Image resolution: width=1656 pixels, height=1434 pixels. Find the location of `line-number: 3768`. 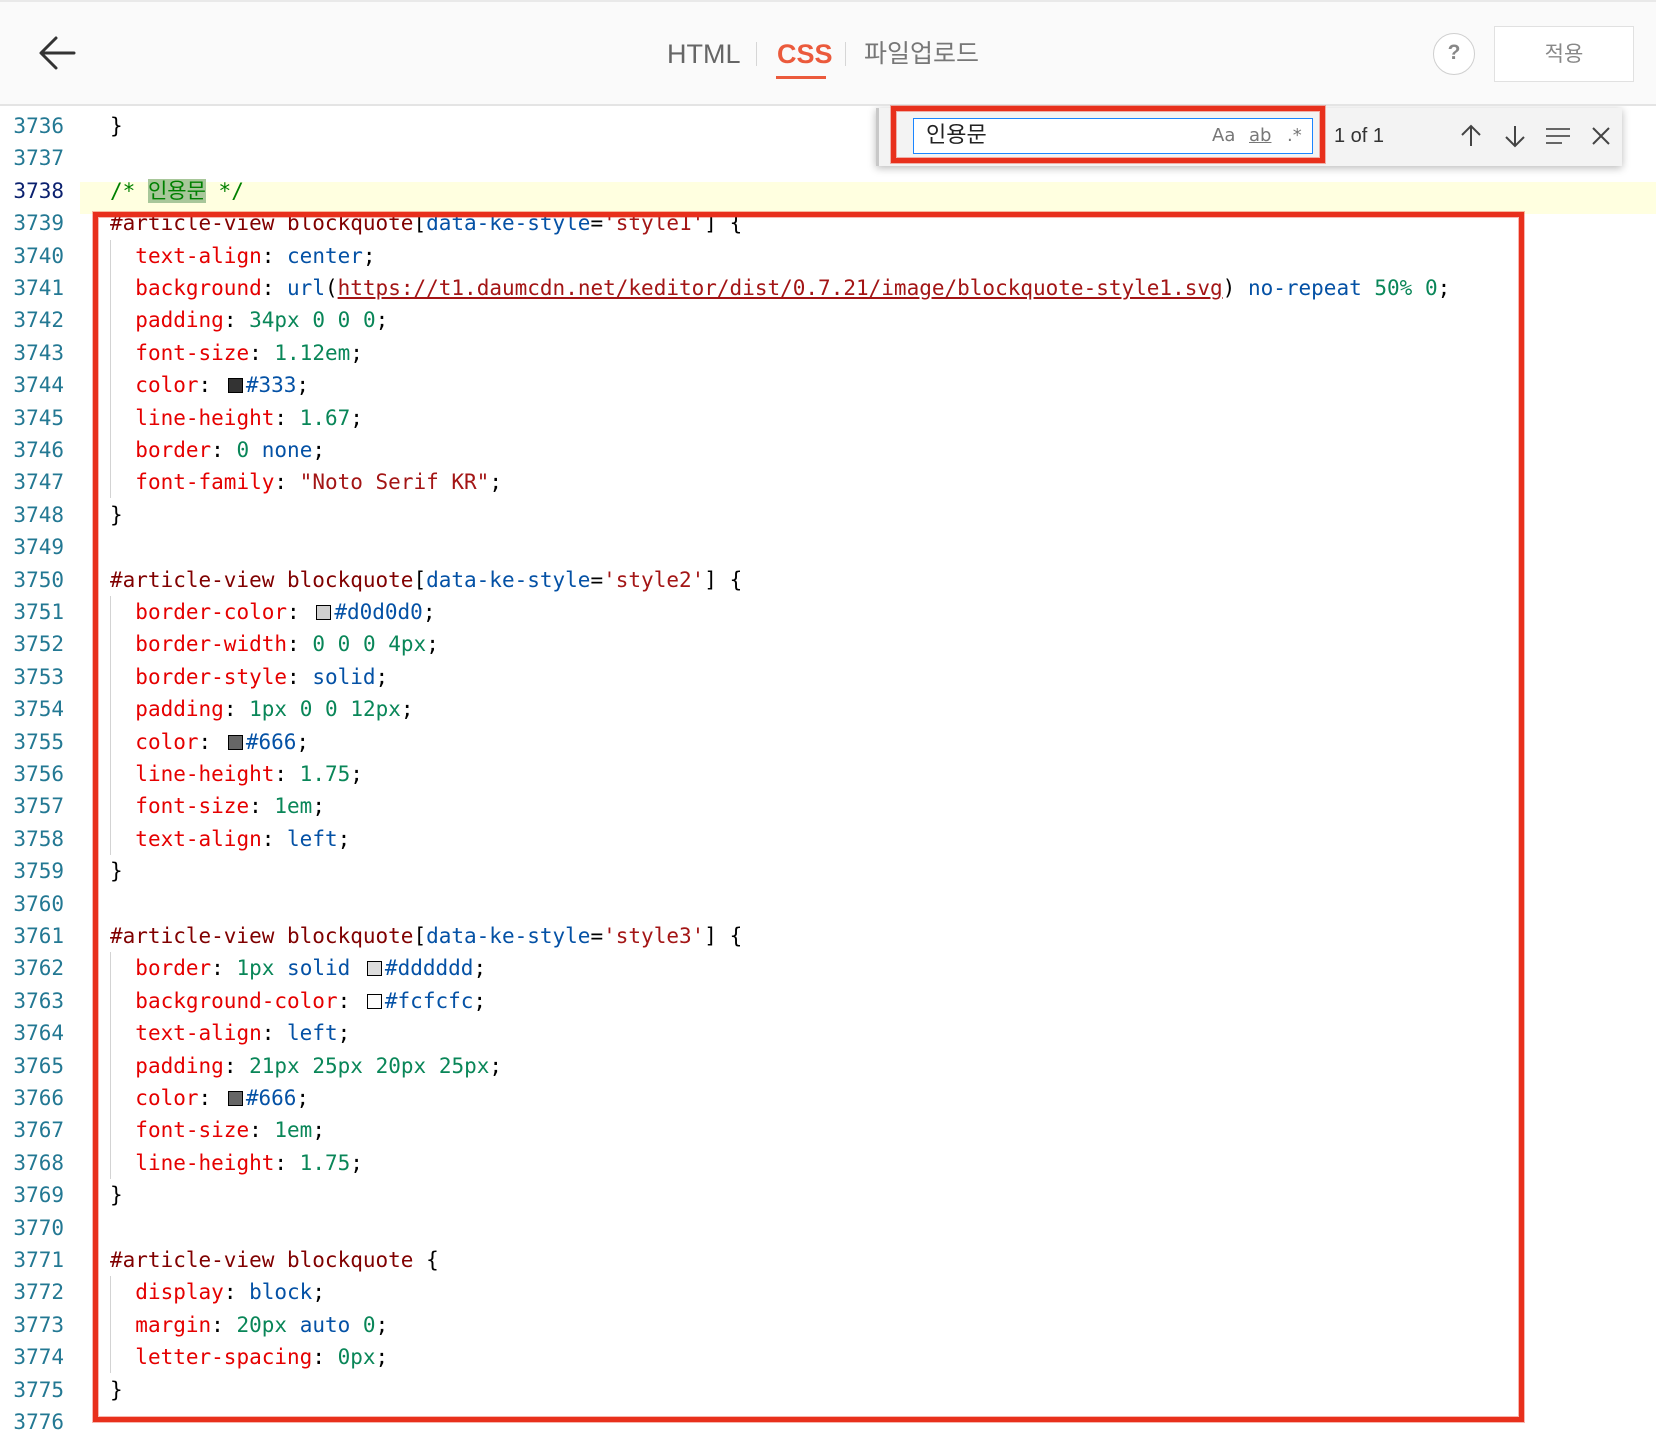

line-number: 3768 is located at coordinates (38, 1163).